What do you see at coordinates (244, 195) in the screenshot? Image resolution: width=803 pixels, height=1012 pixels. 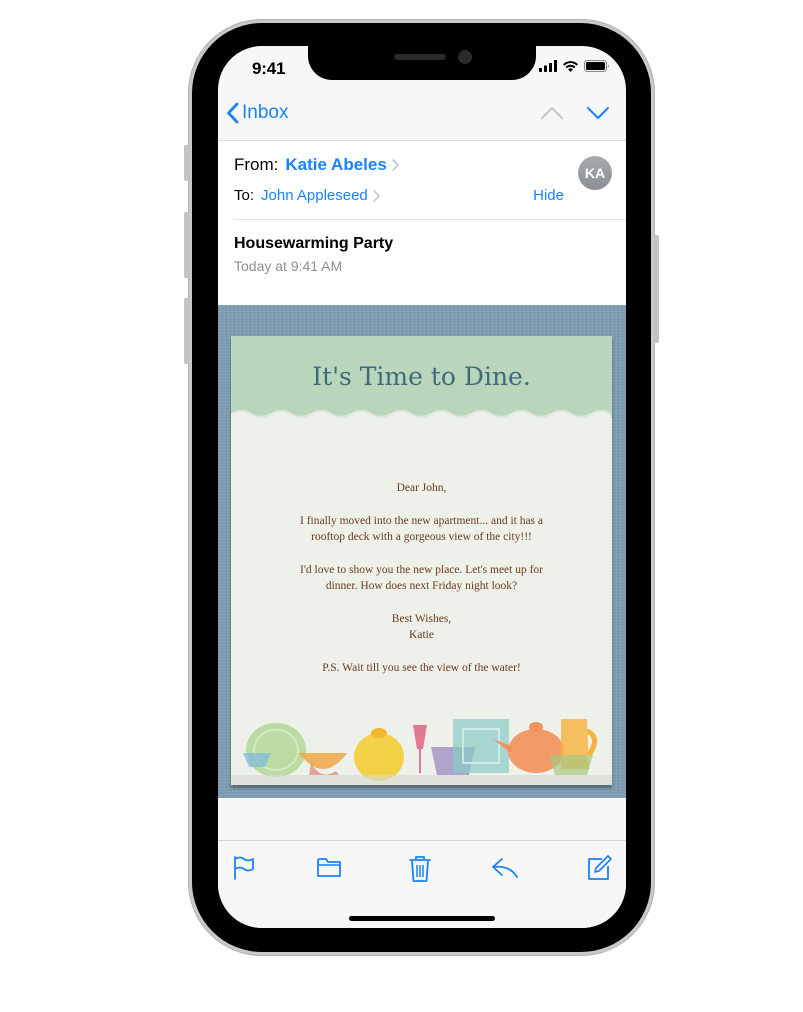 I see `to-label: To:` at bounding box center [244, 195].